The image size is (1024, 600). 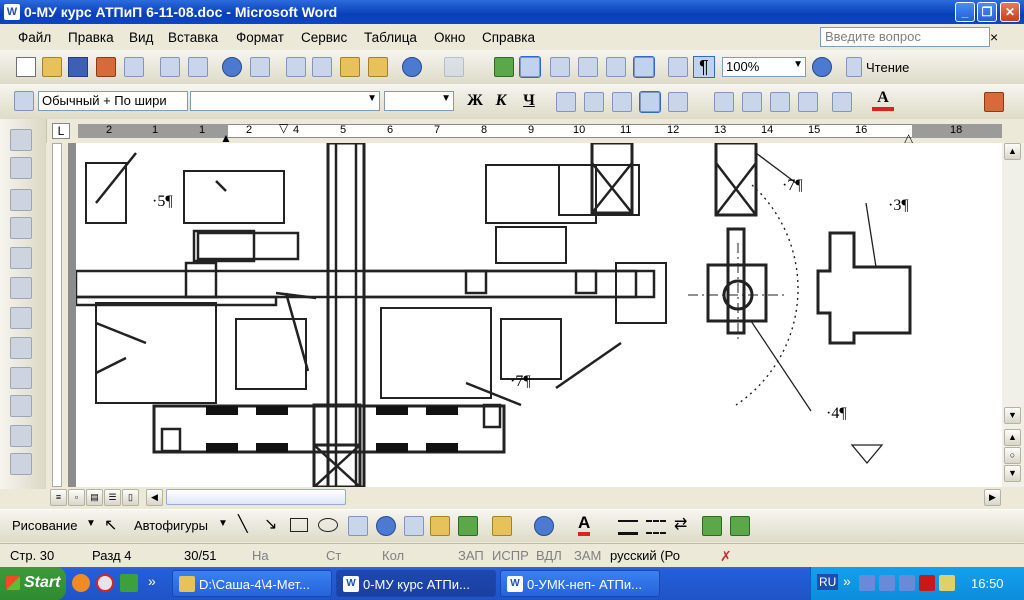 What do you see at coordinates (112, 497) in the screenshot?
I see `outline-view-button: ☰` at bounding box center [112, 497].